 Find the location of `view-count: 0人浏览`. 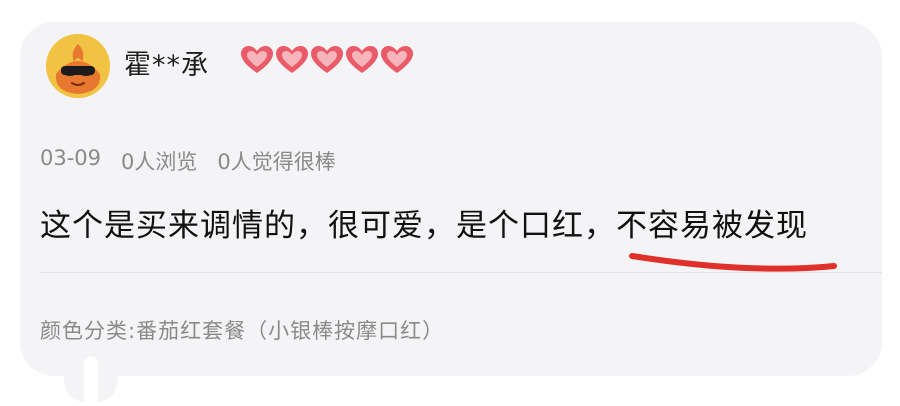

view-count: 0人浏览 is located at coordinates (159, 162).